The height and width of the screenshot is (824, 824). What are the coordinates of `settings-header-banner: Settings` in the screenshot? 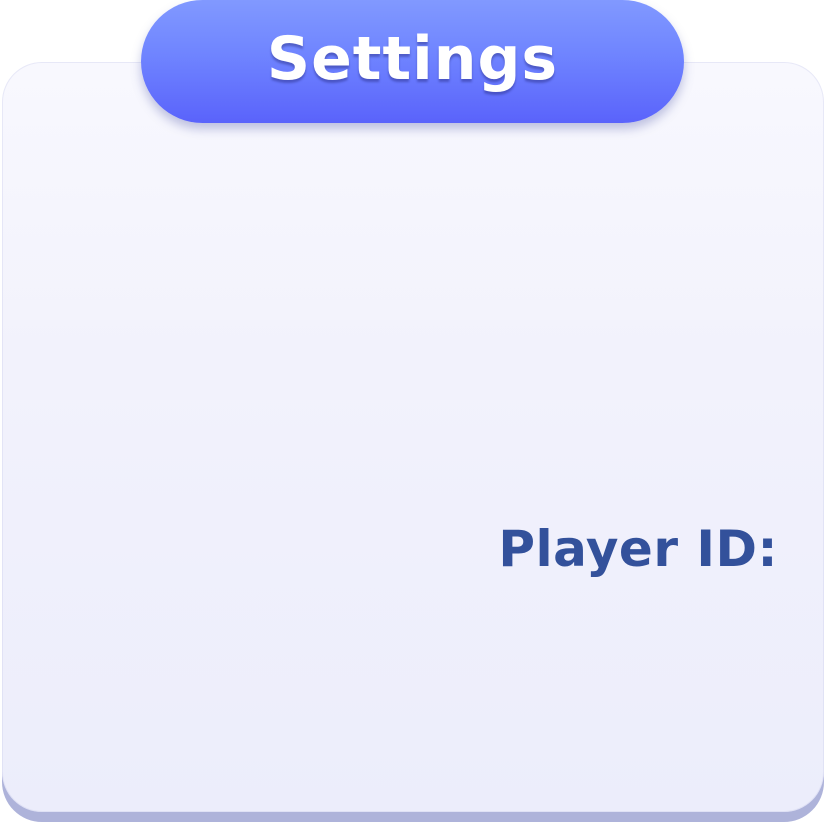 It's located at (412, 61).